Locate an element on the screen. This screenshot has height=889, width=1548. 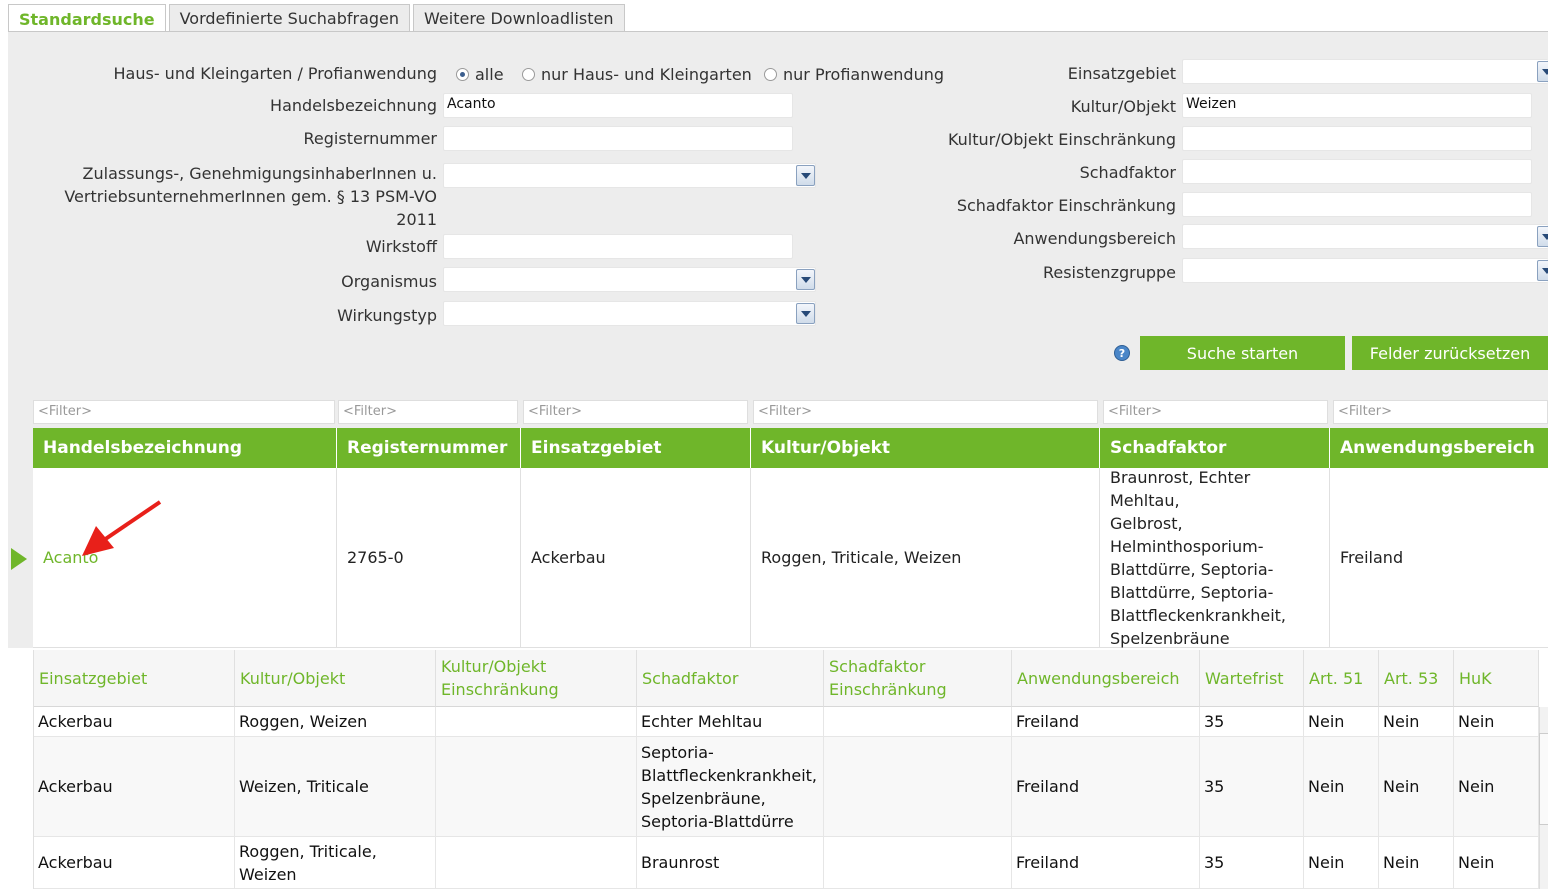
header-einsatzgebiet: Einsatzgebiet is located at coordinates (636, 448).